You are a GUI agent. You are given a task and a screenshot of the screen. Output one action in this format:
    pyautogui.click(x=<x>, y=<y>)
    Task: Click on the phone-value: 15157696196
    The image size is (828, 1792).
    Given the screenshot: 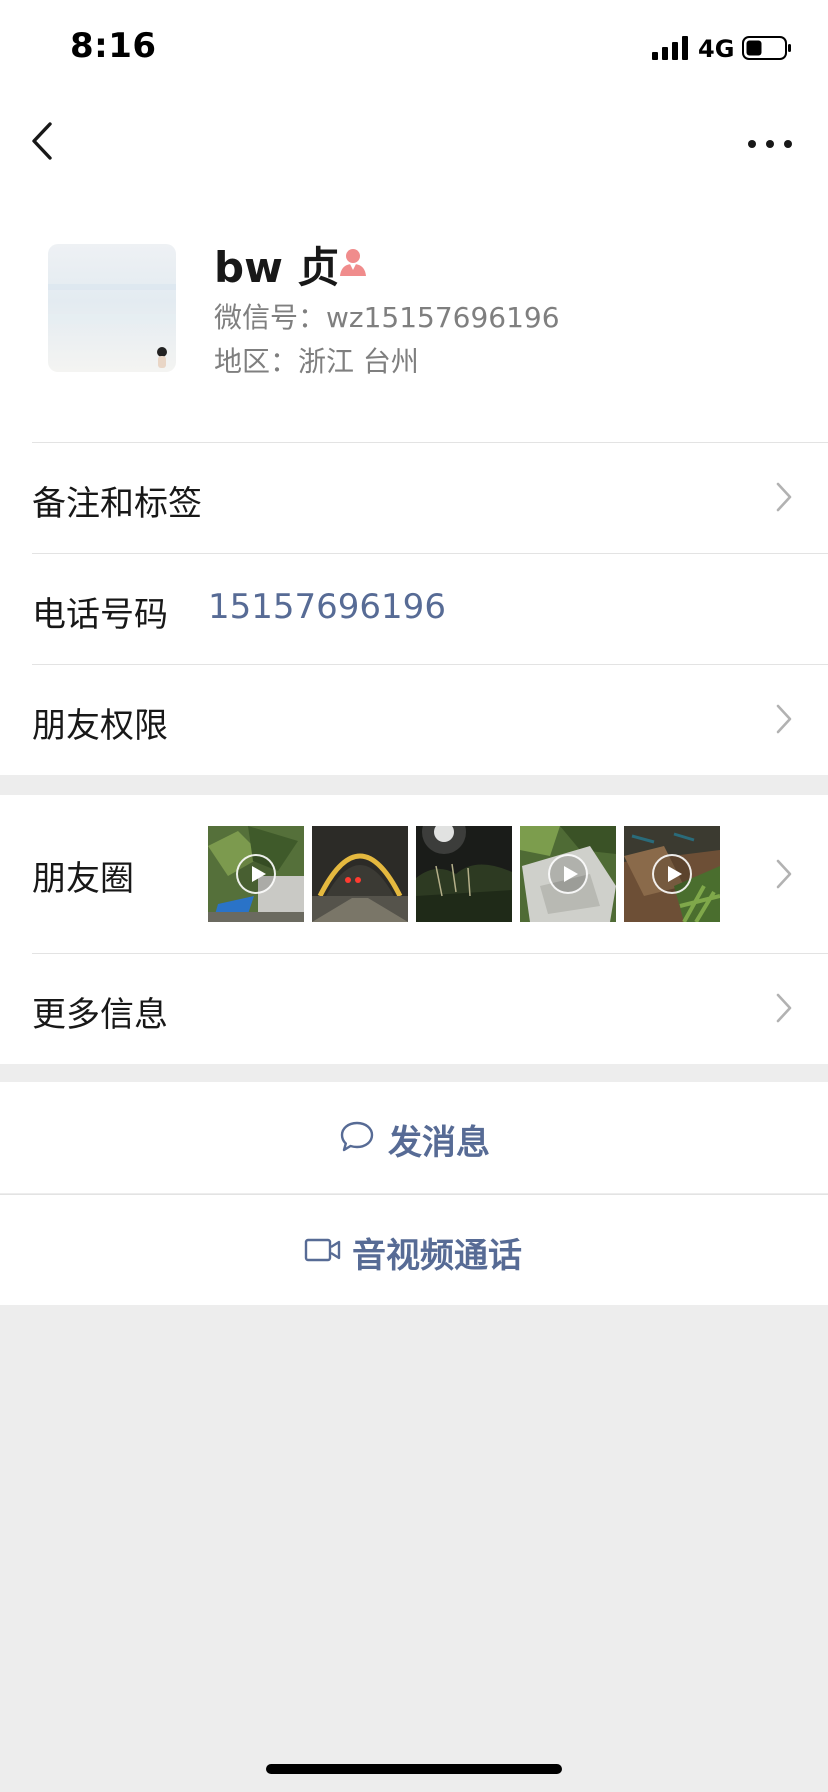 What is the action you would take?
    pyautogui.click(x=327, y=607)
    